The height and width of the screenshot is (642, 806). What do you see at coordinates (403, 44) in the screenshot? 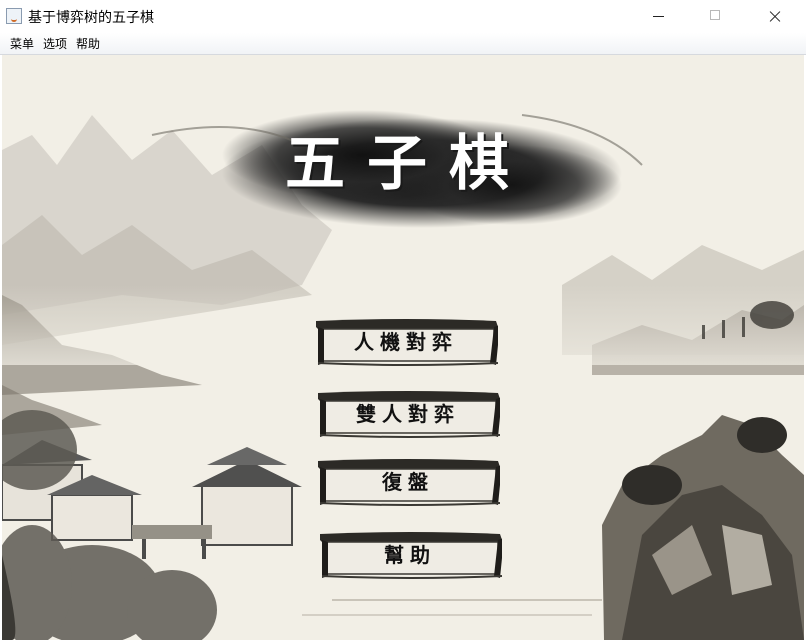
I see `menu-bar: 菜单 选项 帮助` at bounding box center [403, 44].